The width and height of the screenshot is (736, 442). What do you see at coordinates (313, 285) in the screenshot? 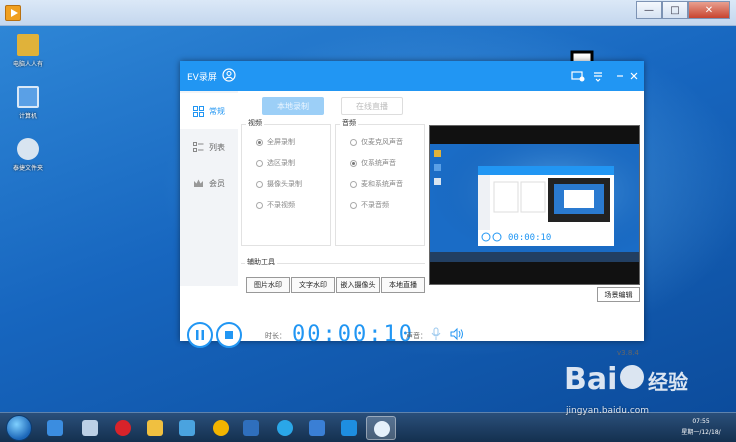
I see `text-watermark-button: 文字水印` at bounding box center [313, 285].